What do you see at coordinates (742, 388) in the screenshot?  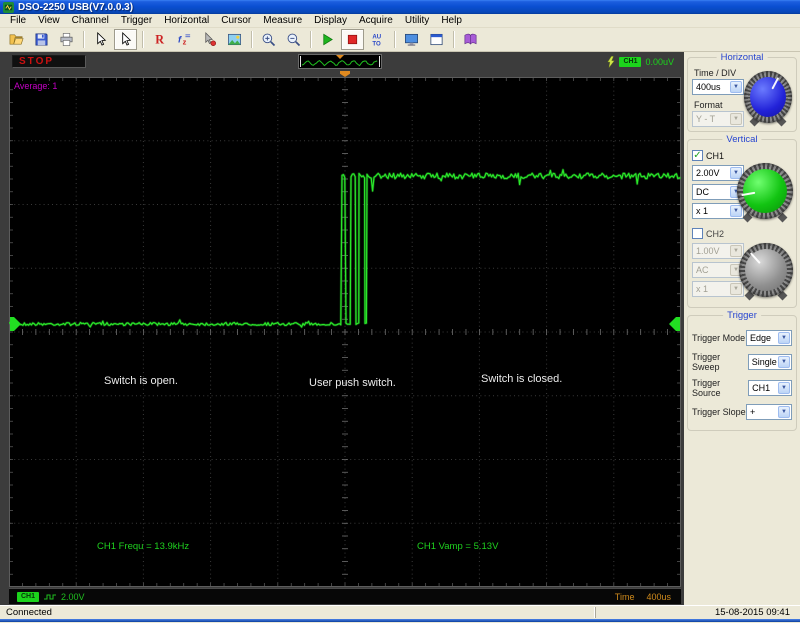 I see `trigger-row: Trigger Source CH1 ▼` at bounding box center [742, 388].